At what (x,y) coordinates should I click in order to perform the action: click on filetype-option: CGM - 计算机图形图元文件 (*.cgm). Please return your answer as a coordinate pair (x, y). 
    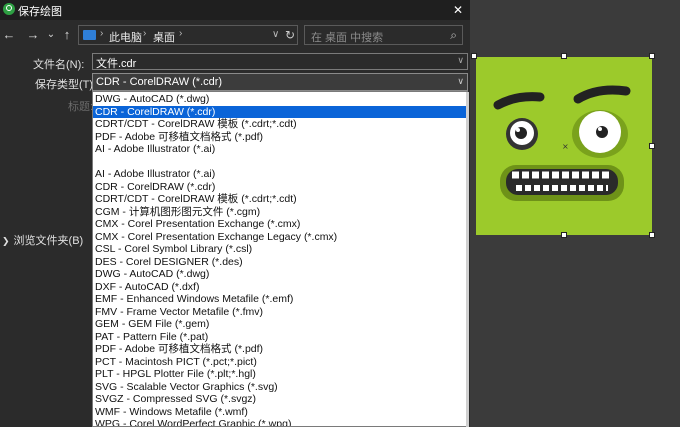
    Looking at the image, I should click on (280, 212).